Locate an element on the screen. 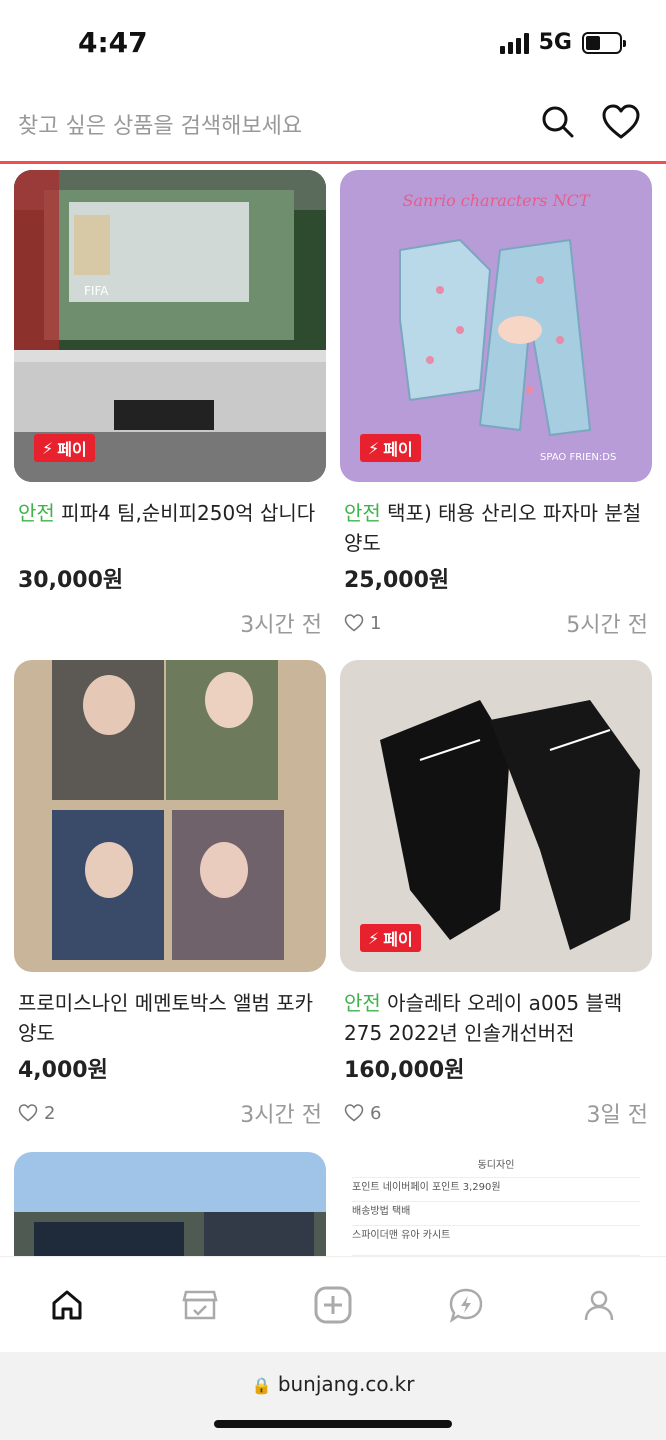  fifa-text: FIFA is located at coordinates (96, 291).